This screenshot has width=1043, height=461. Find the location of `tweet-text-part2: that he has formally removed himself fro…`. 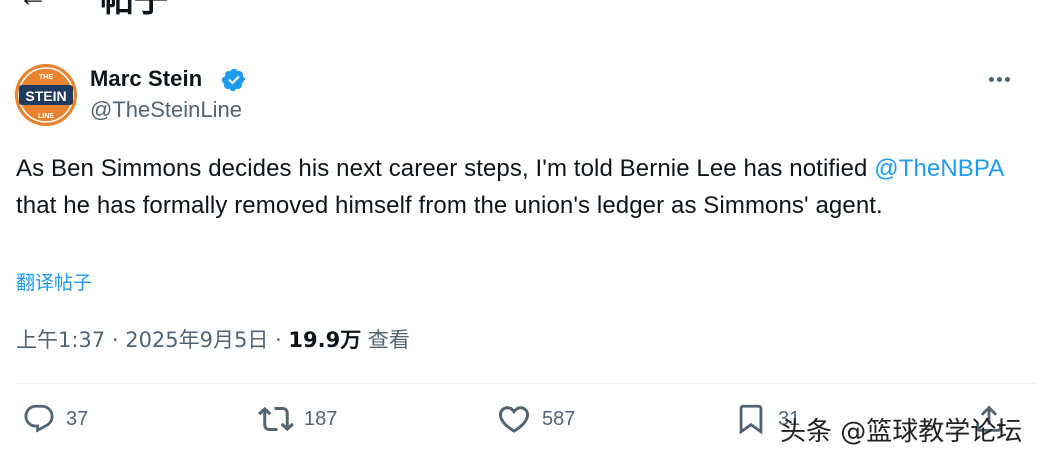

tweet-text-part2: that he has formally removed himself fro… is located at coordinates (449, 205).